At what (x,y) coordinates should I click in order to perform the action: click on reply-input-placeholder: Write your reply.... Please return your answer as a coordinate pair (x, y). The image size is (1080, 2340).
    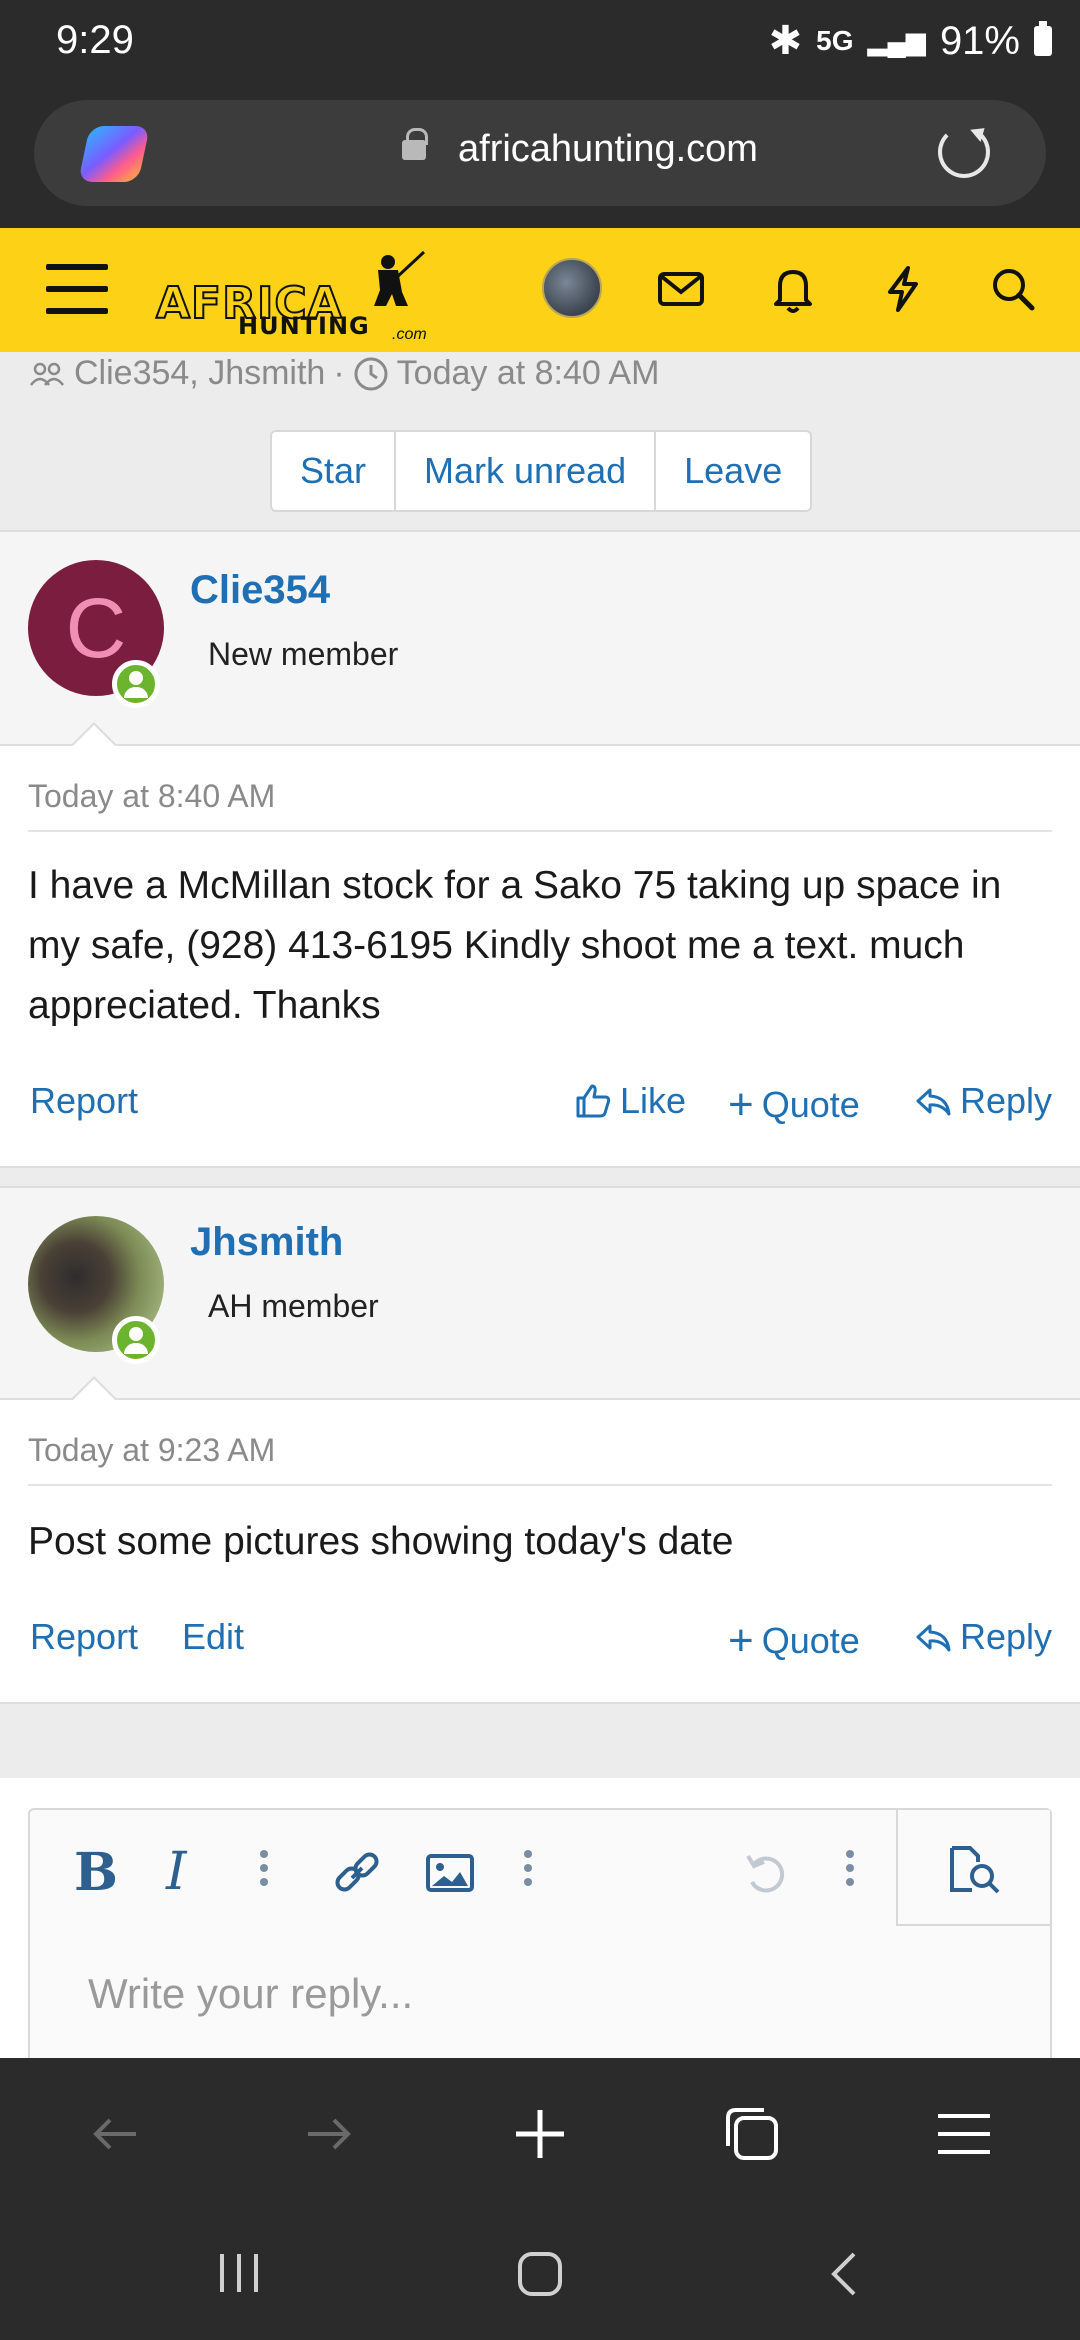
    Looking at the image, I should click on (250, 1994).